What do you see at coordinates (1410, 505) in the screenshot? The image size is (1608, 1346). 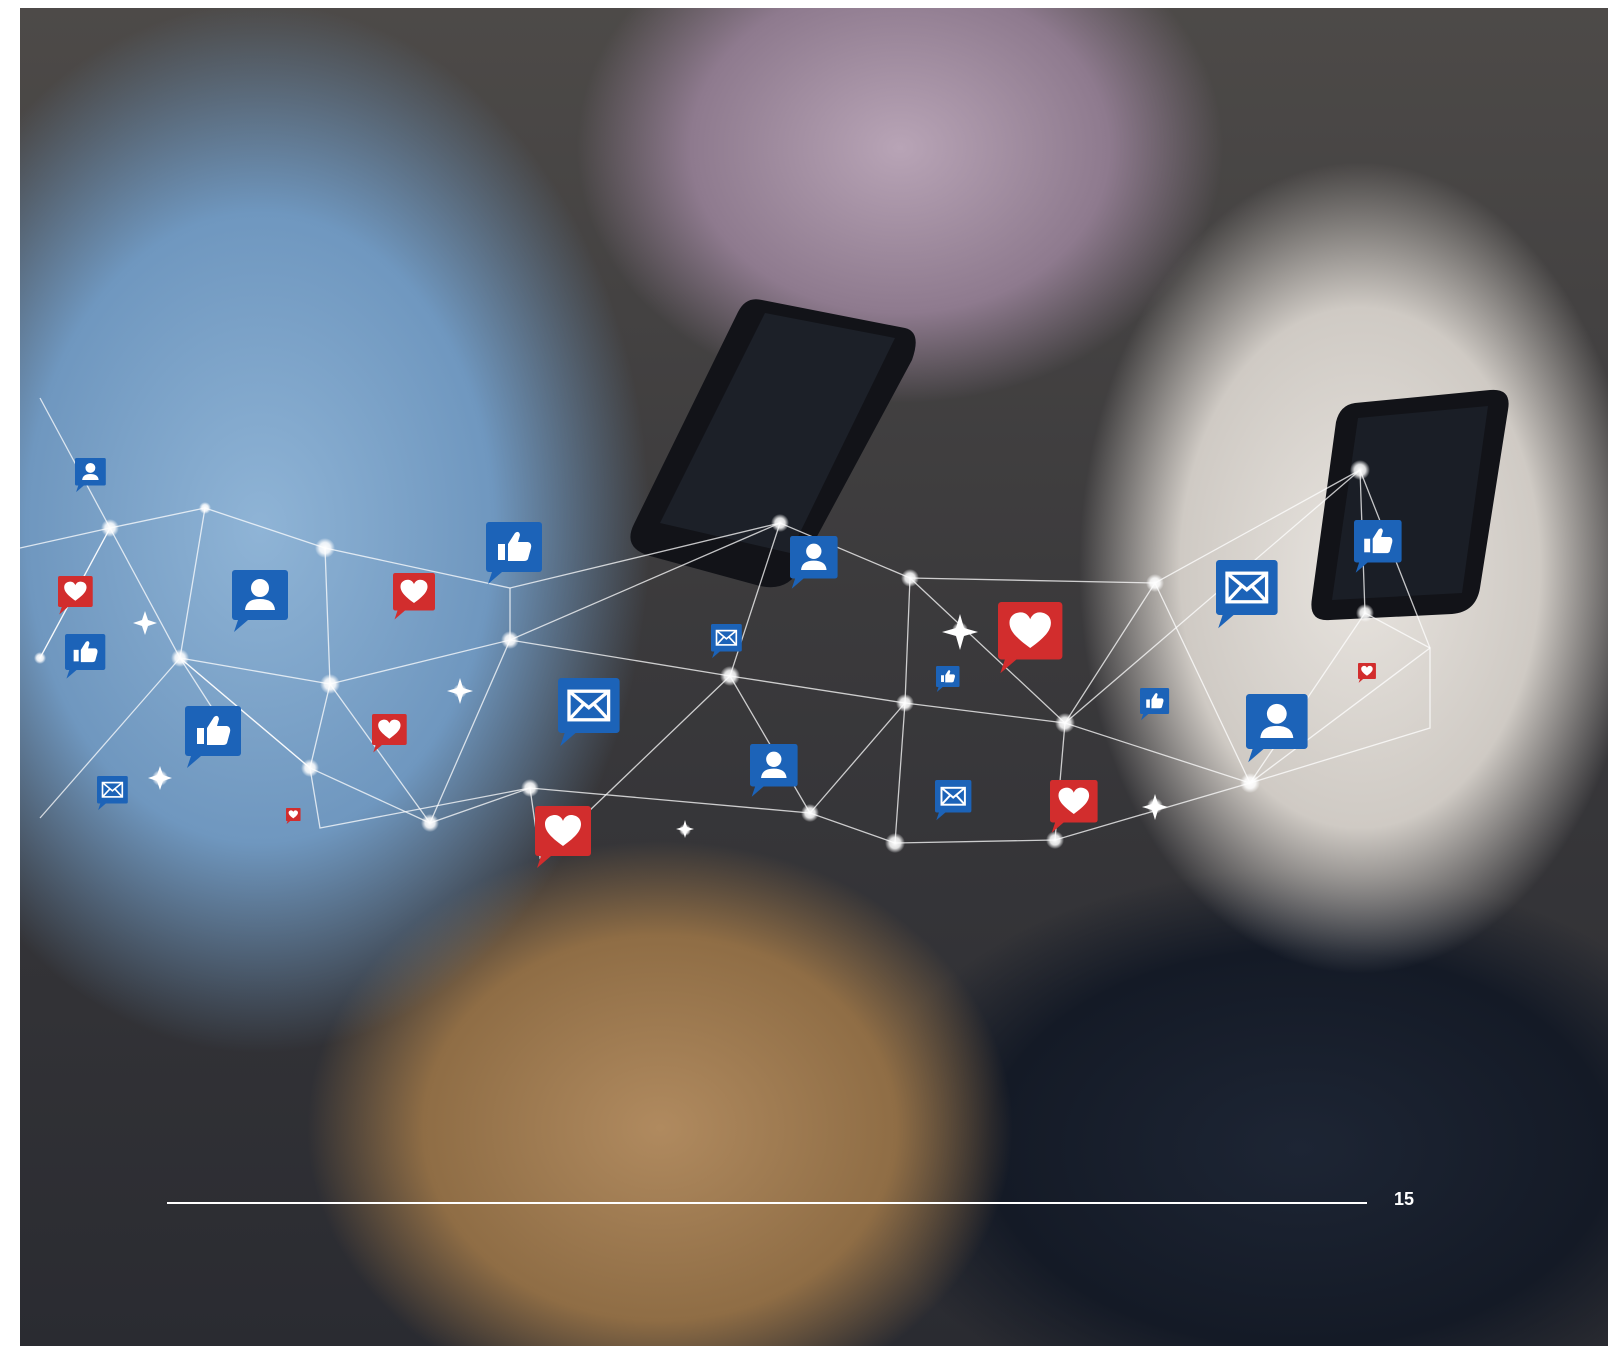 I see `phone-right` at bounding box center [1410, 505].